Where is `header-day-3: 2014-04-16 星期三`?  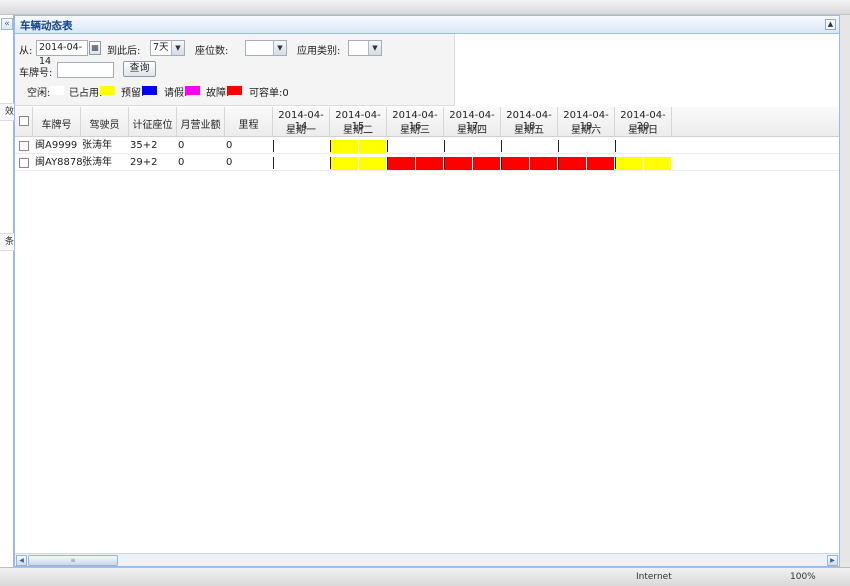 header-day-3: 2014-04-16 星期三 is located at coordinates (415, 122).